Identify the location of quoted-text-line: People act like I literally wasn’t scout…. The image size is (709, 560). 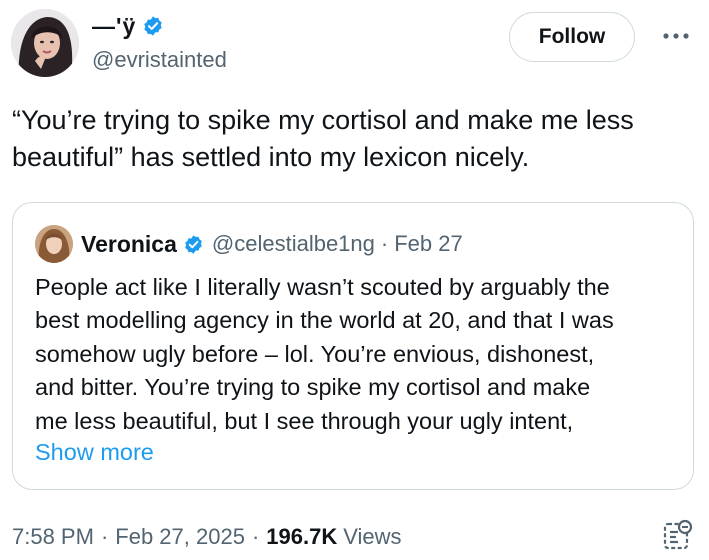
(322, 287).